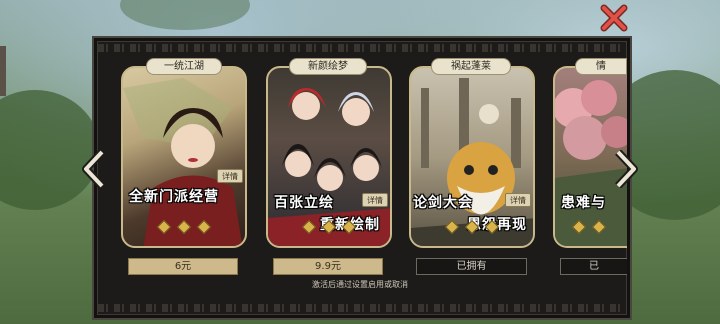 The height and width of the screenshot is (324, 720). Describe the element at coordinates (328, 266) in the screenshot. I see `card-2-price-button: 9.9元` at that location.